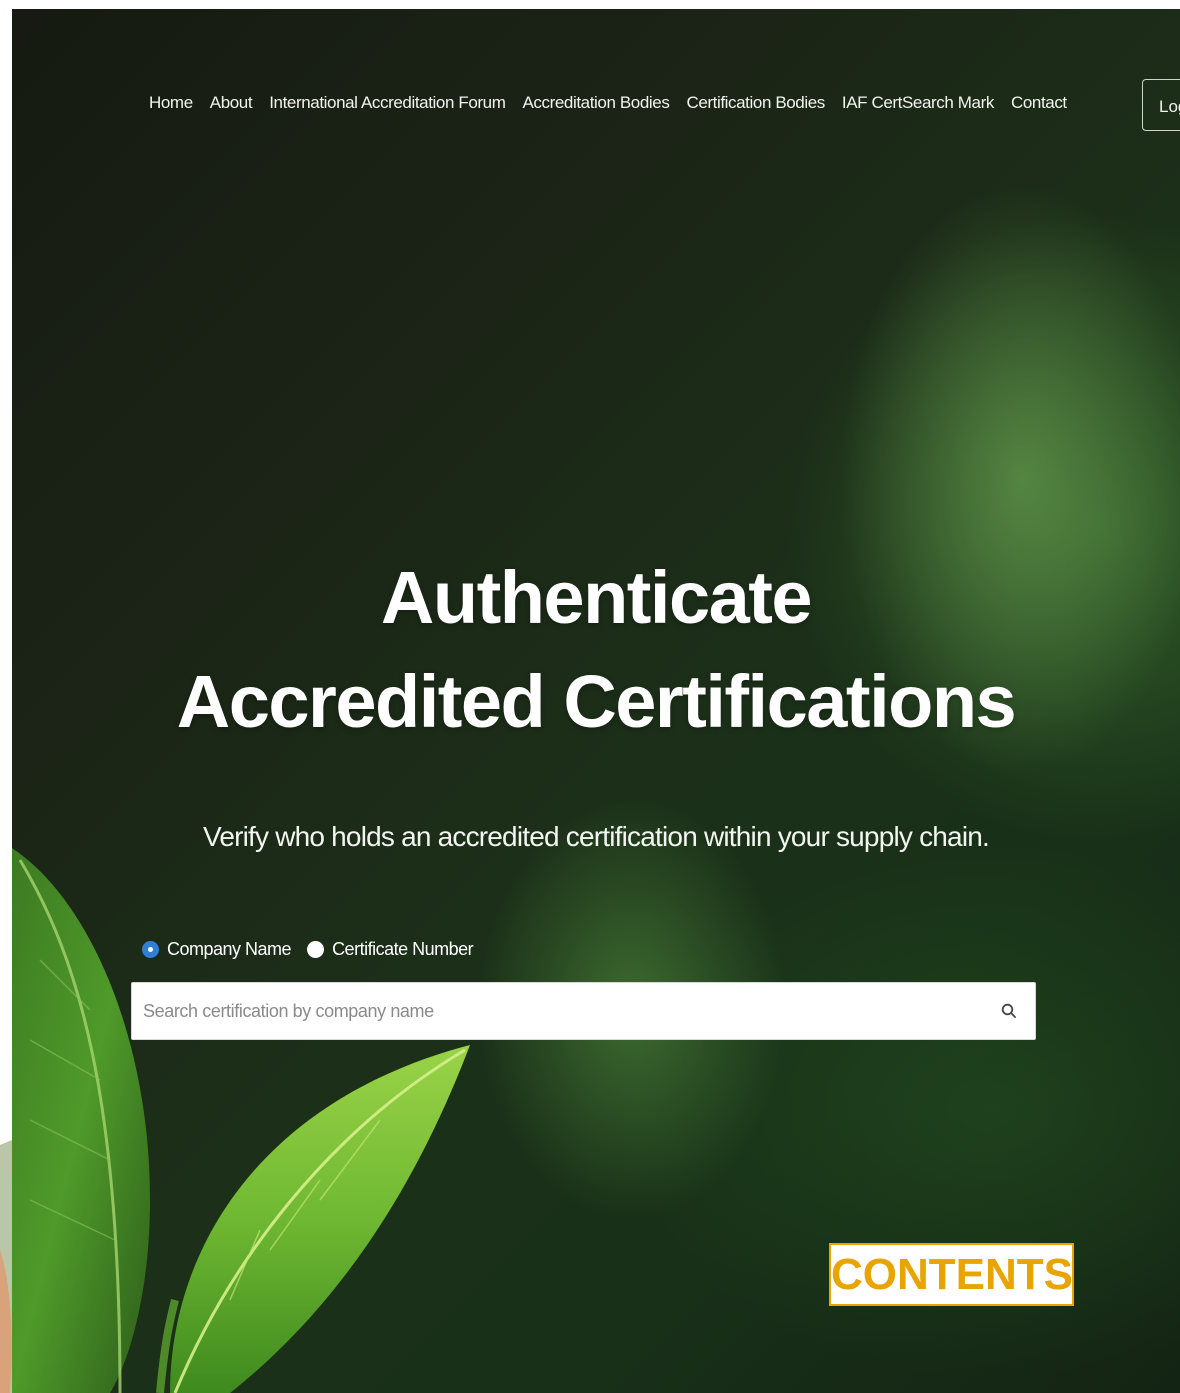  I want to click on radio-company-name: Company Name, so click(217, 949).